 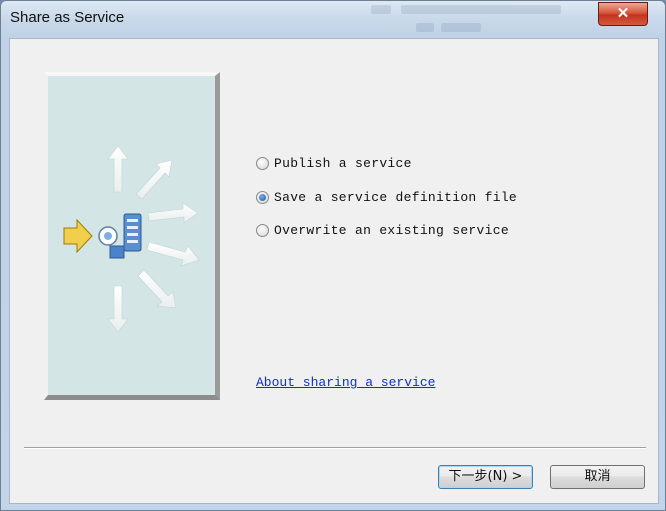 I want to click on arrow-right-lower-icon, so click(x=173, y=254).